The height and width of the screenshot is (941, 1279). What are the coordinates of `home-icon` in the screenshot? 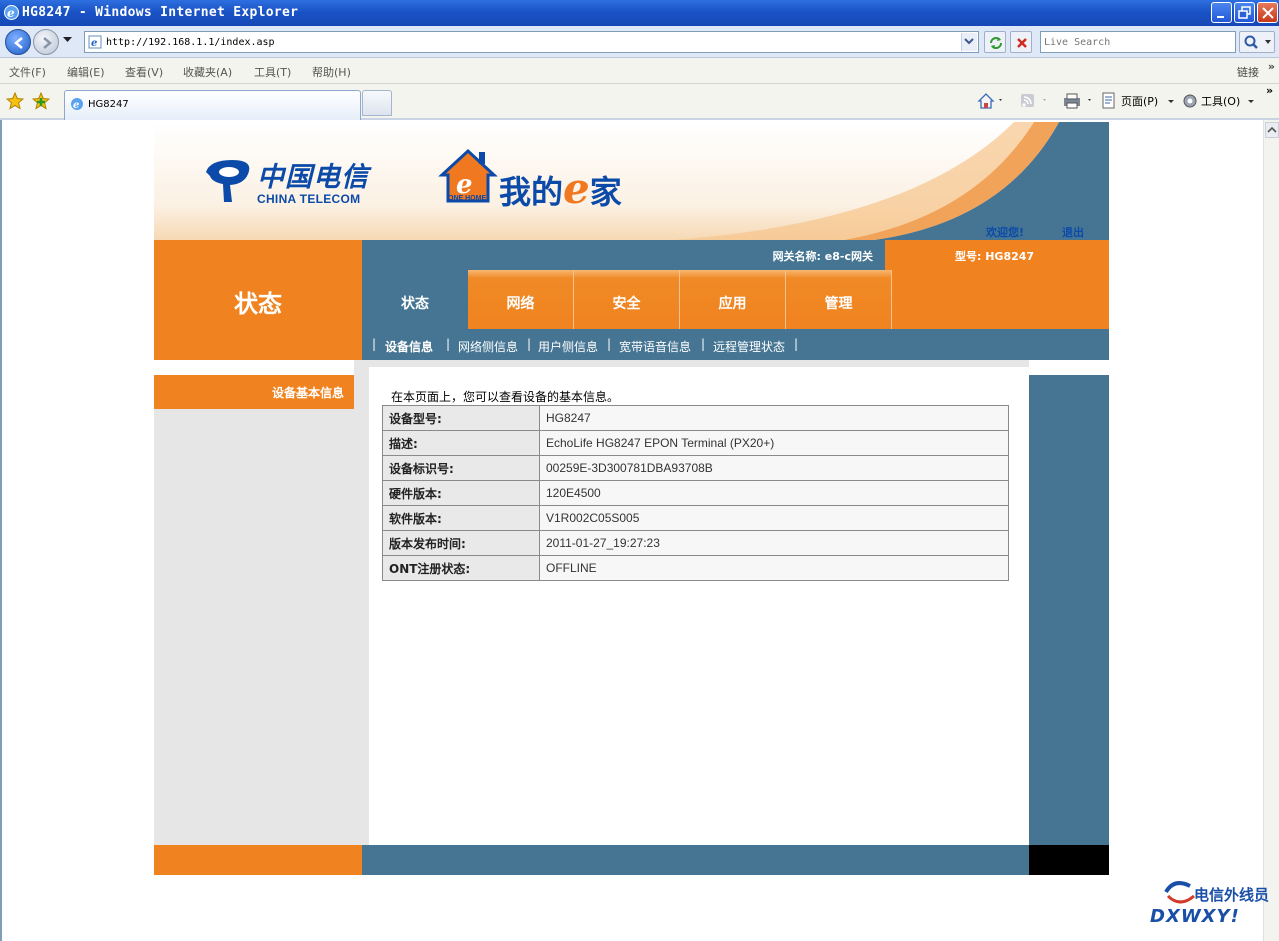 It's located at (991, 101).